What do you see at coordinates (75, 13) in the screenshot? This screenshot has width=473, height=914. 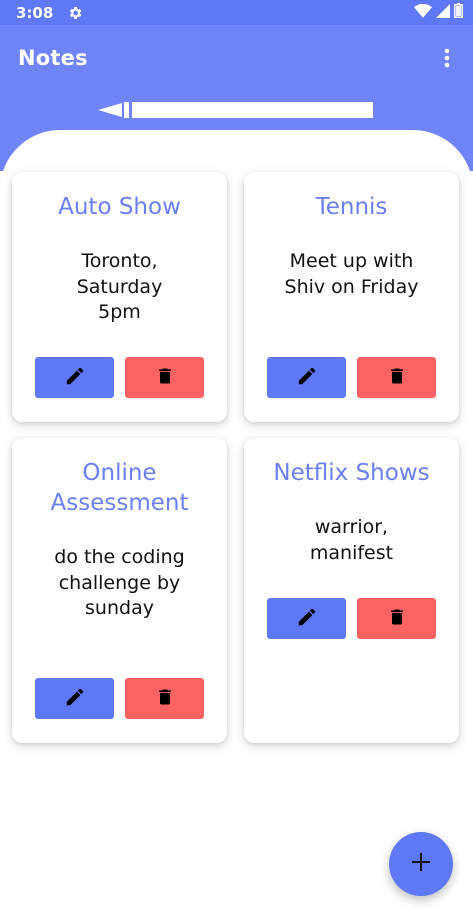 I see `settings-gear-icon` at bounding box center [75, 13].